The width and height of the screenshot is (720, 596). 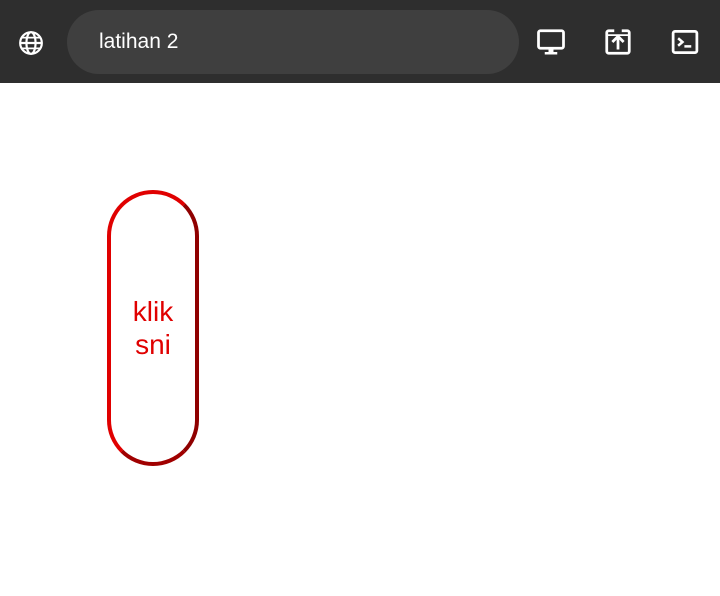 What do you see at coordinates (293, 42) in the screenshot?
I see `address-bar: latihan 2` at bounding box center [293, 42].